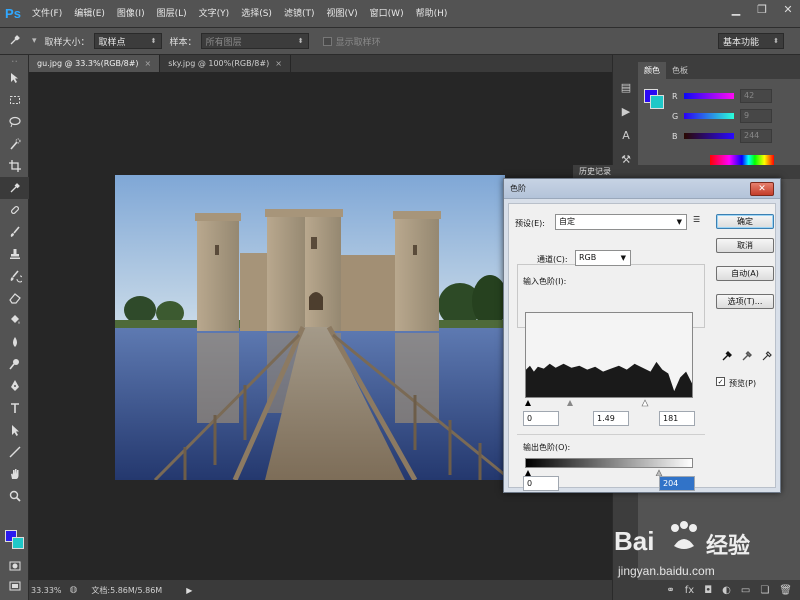 This screenshot has height=600, width=800. What do you see at coordinates (677, 418) in the screenshot?
I see `input-white-field: 181` at bounding box center [677, 418].